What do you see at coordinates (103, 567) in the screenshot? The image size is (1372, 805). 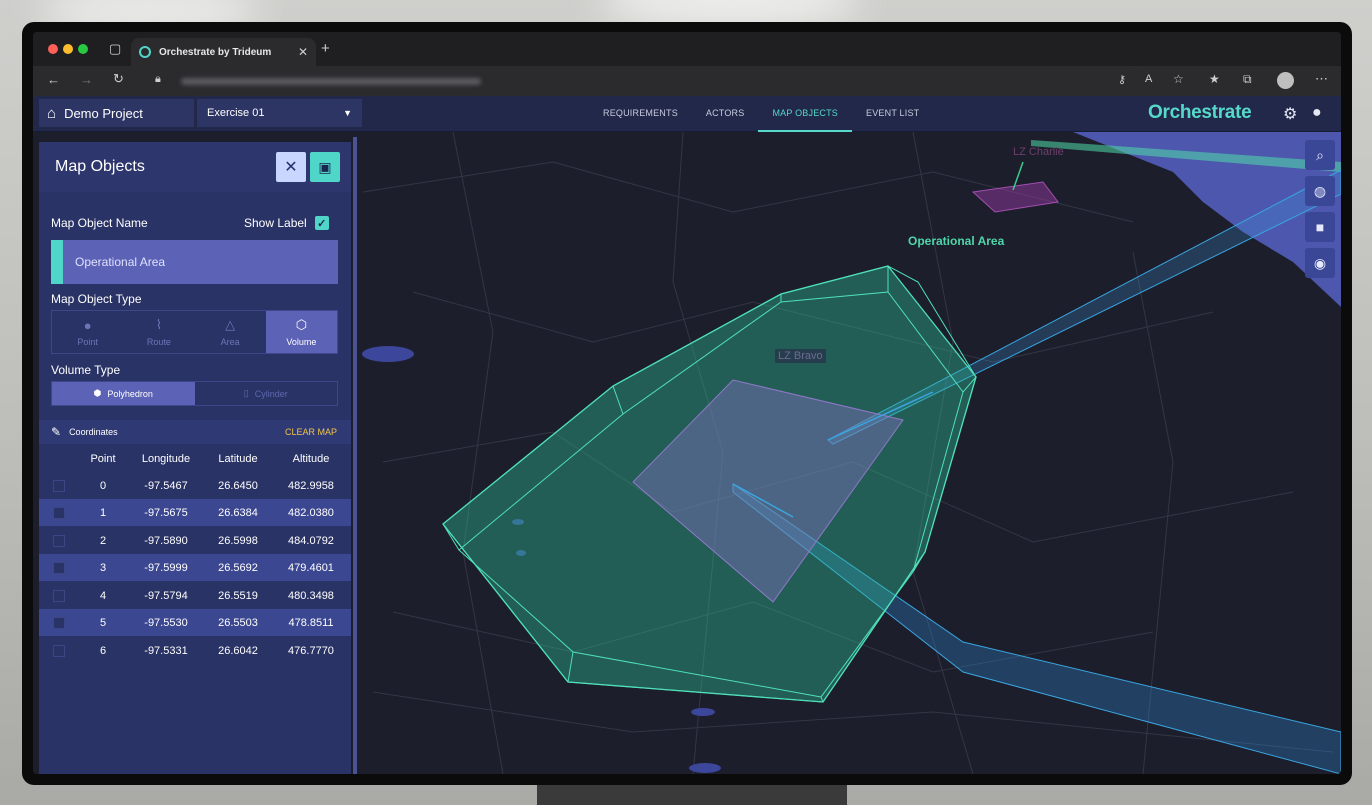 I see `cell-point: 3` at bounding box center [103, 567].